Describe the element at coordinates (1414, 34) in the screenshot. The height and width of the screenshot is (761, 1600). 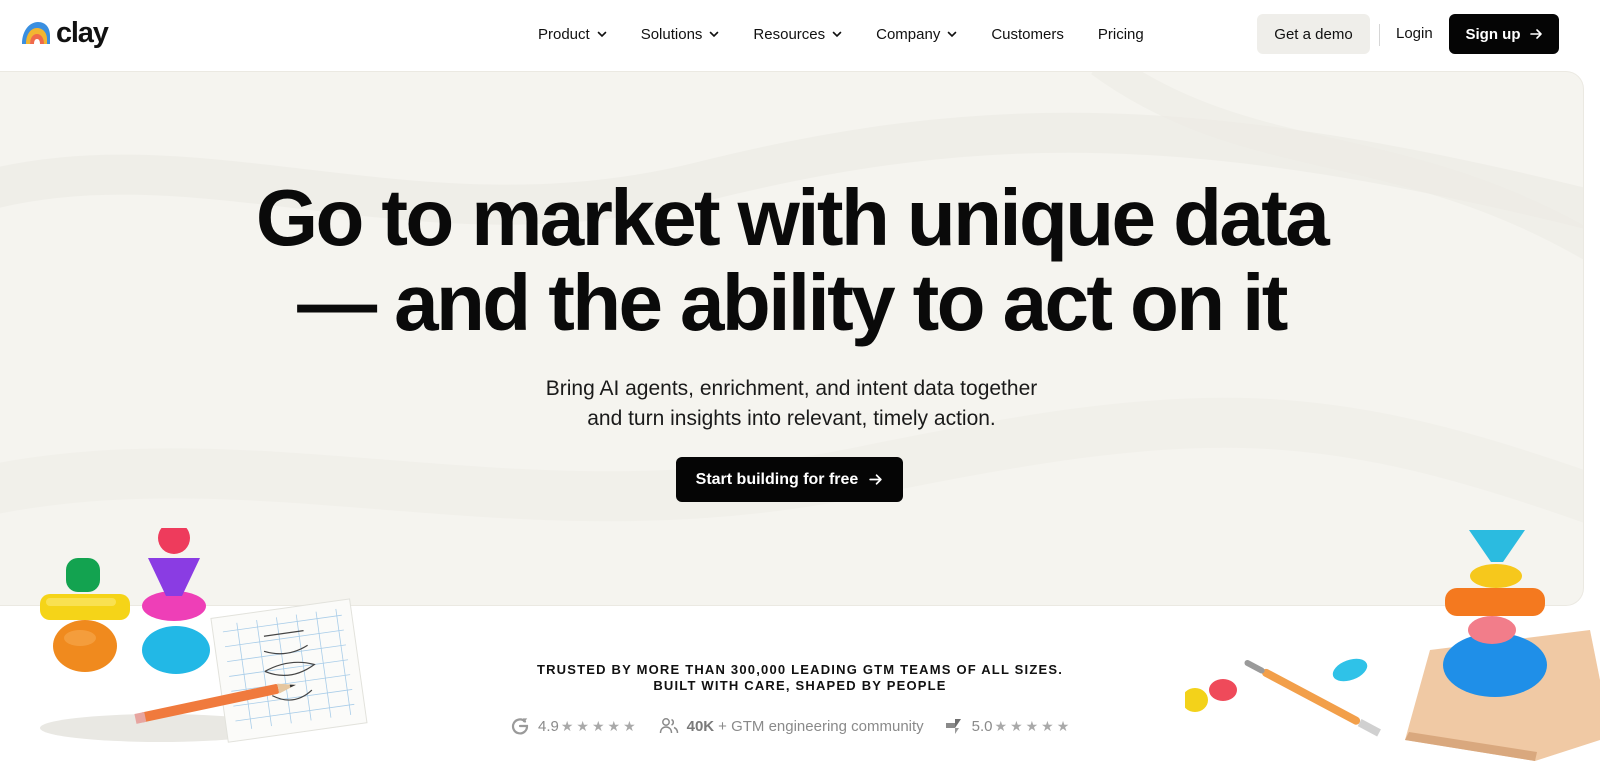
I see `login-link: Login` at that location.